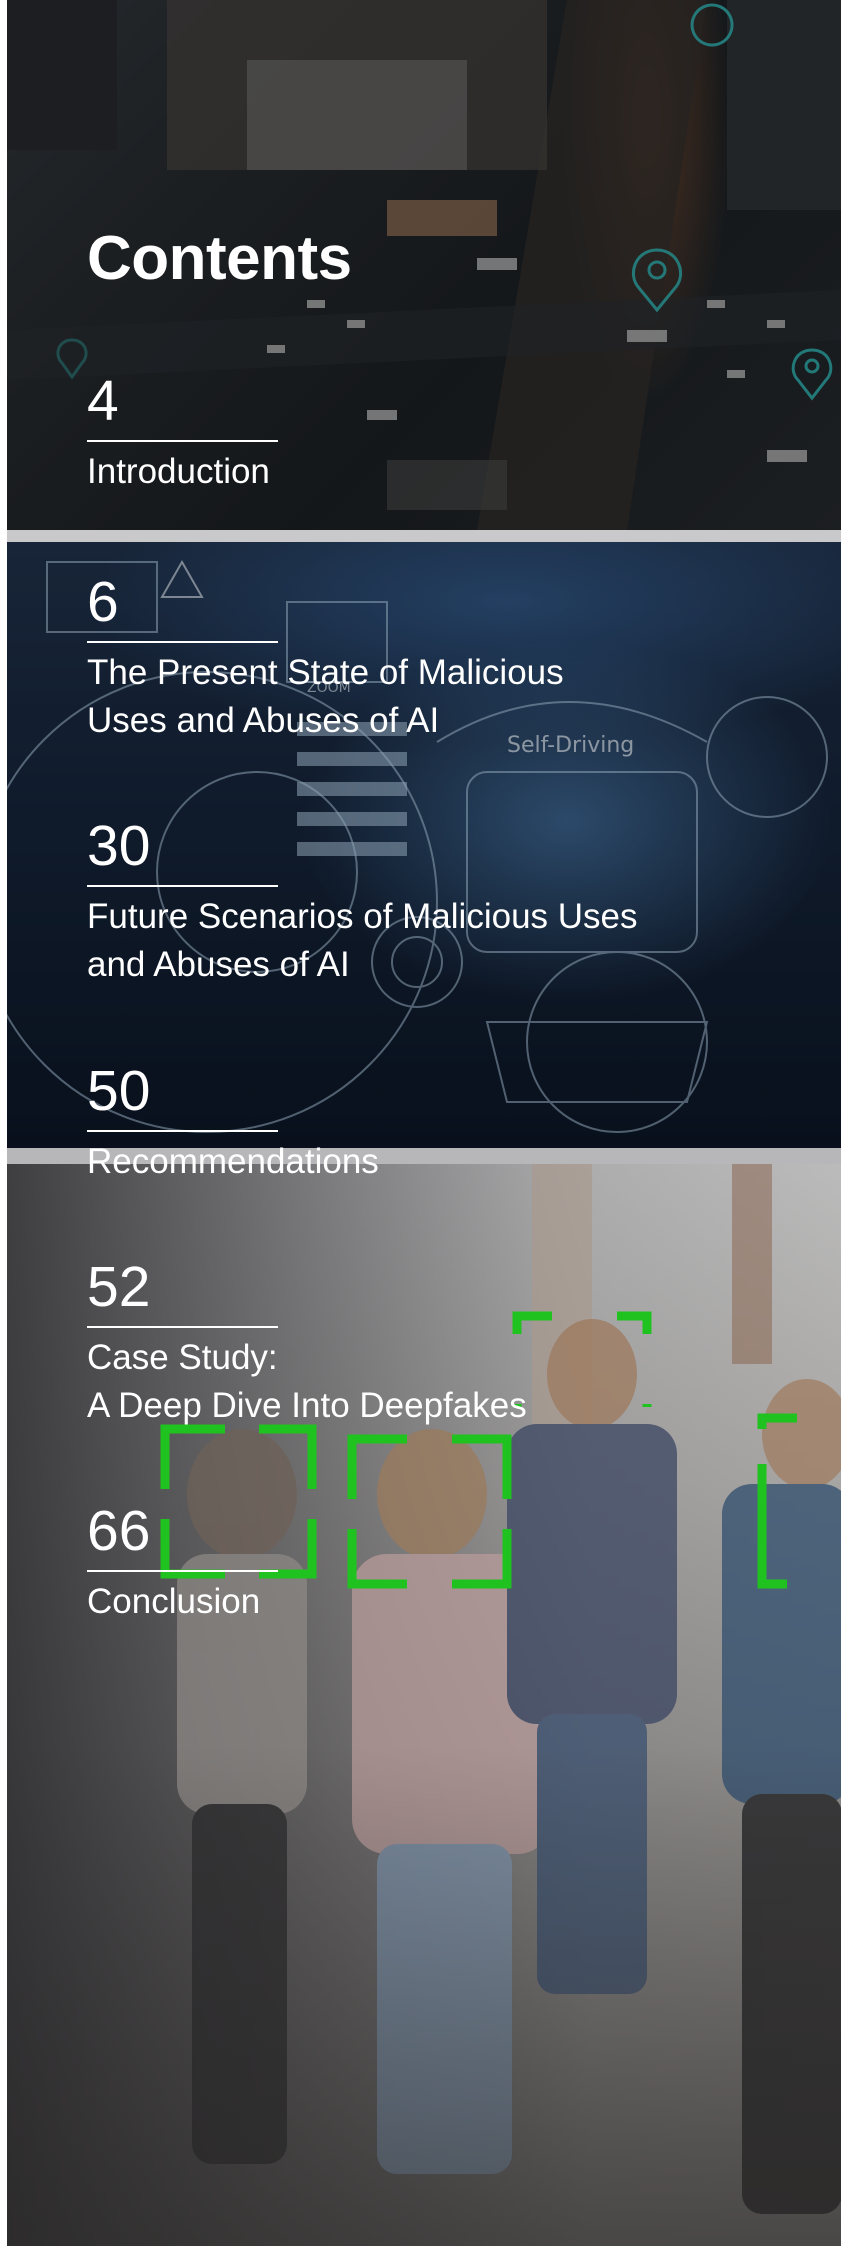 The height and width of the screenshot is (2246, 841). I want to click on toc-page-number: 66, so click(119, 1531).